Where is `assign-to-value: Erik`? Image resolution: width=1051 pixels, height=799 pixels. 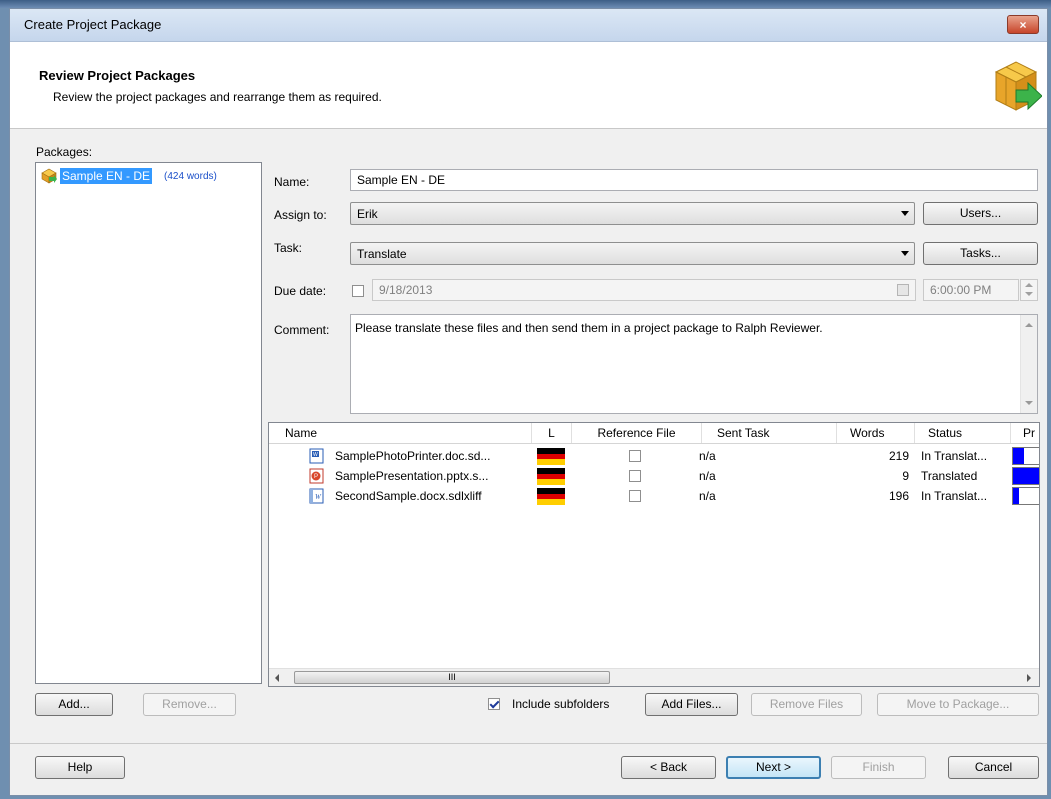 assign-to-value: Erik is located at coordinates (367, 214).